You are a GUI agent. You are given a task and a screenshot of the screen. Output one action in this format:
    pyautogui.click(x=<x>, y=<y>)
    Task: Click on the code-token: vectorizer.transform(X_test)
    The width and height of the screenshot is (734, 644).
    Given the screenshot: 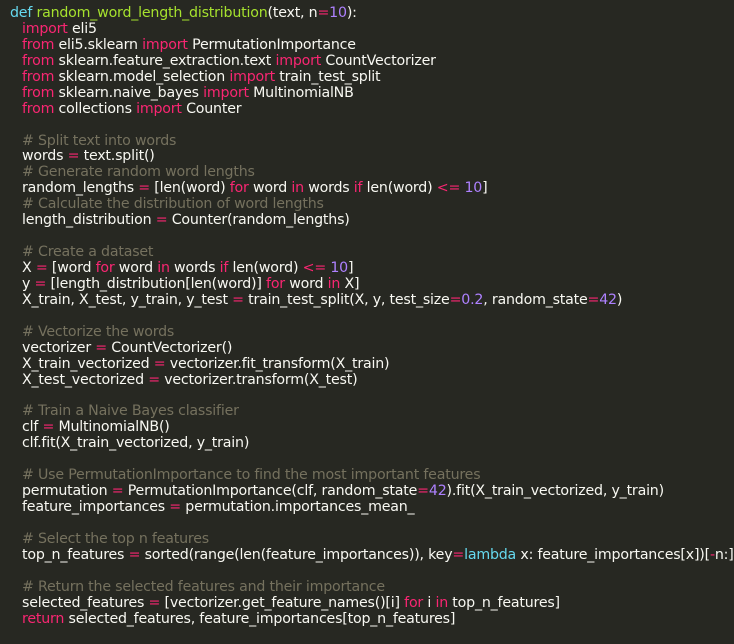 What is the action you would take?
    pyautogui.click(x=258, y=379)
    